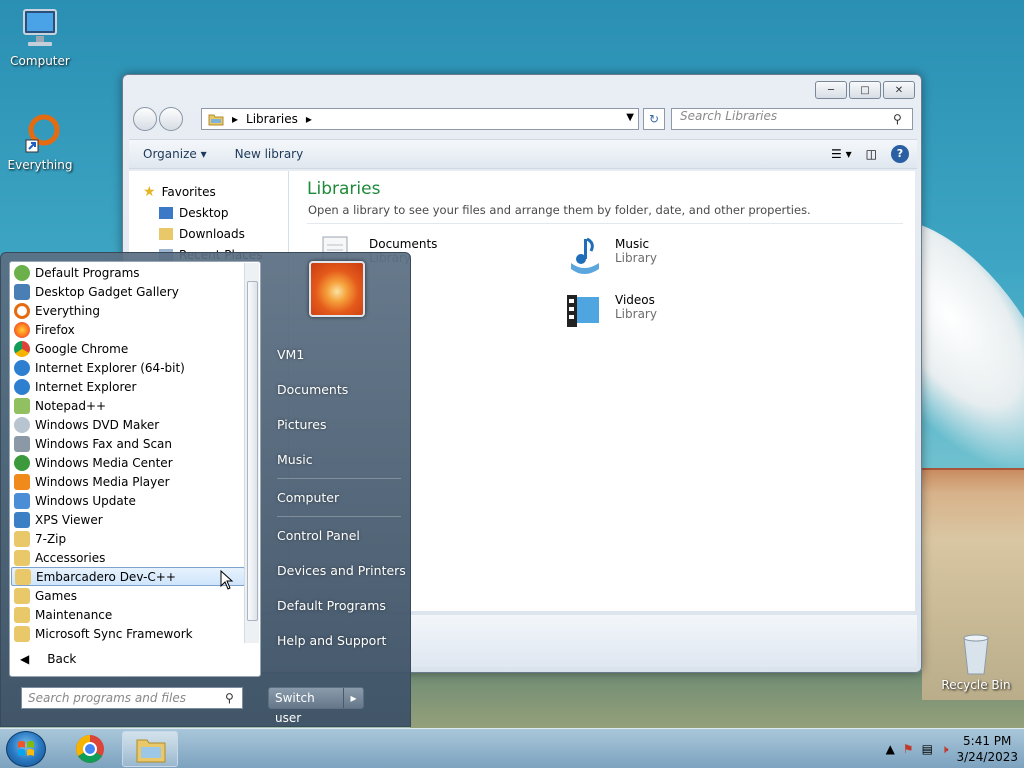  Describe the element at coordinates (74, 614) in the screenshot. I see `program-label: Maintenance` at that location.